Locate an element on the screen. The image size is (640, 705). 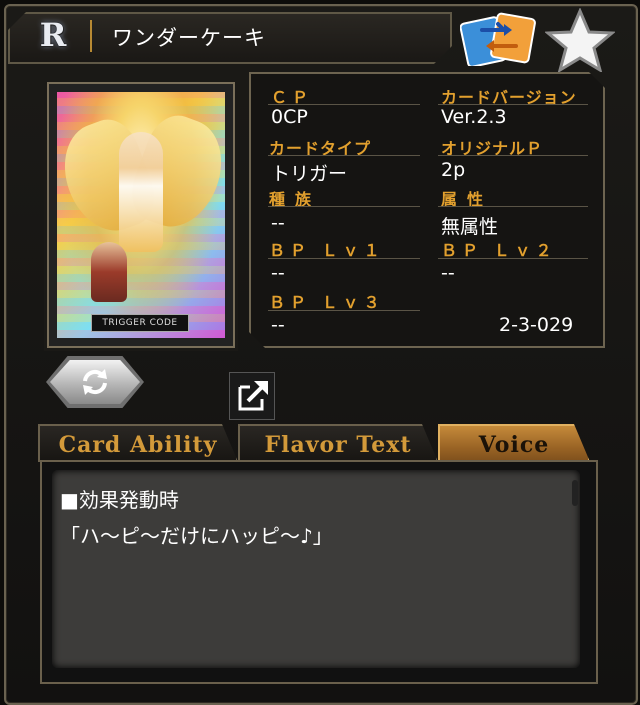
card-number: 2-3-029 is located at coordinates (536, 325).